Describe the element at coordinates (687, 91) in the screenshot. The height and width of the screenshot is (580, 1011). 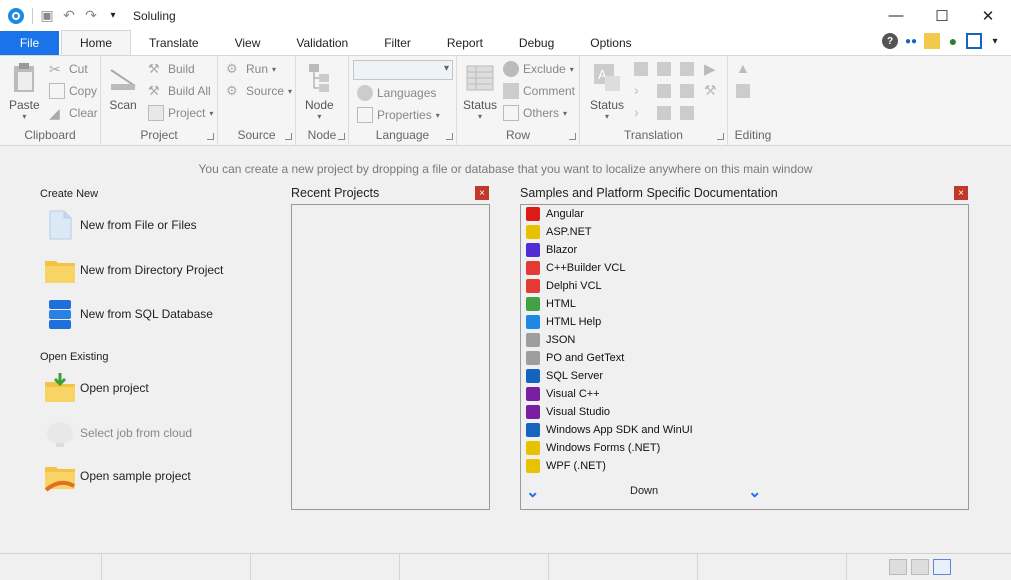
I see `translation-tool-5-icon` at that location.